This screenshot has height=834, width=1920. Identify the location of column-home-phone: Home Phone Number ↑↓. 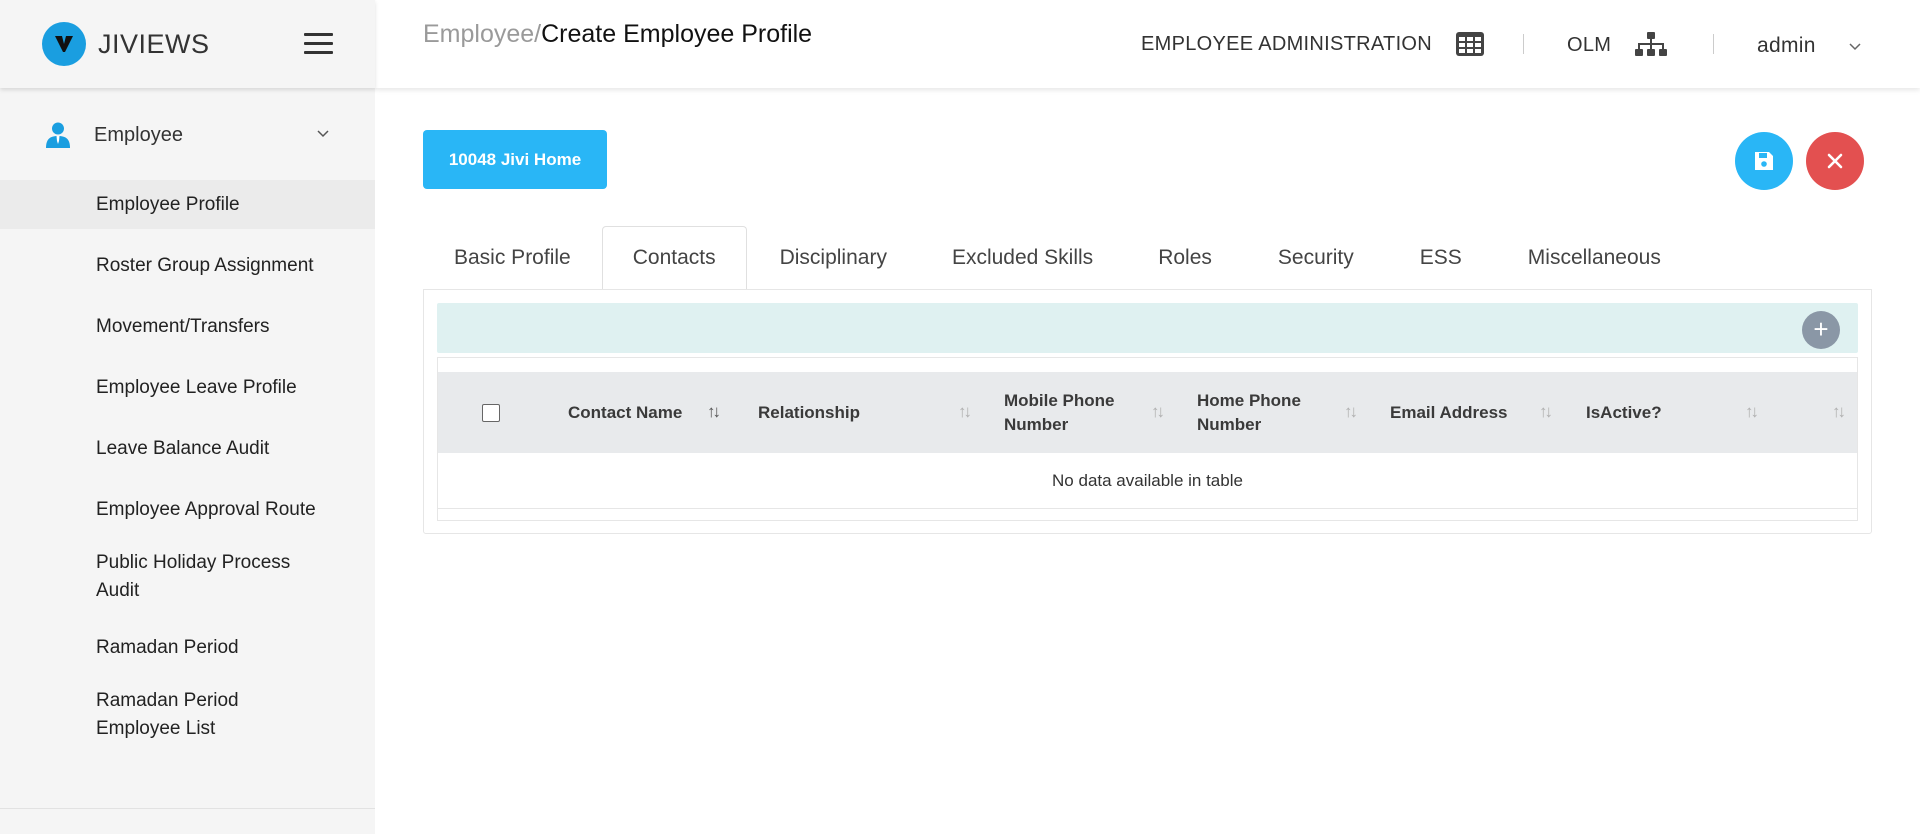
(1278, 412).